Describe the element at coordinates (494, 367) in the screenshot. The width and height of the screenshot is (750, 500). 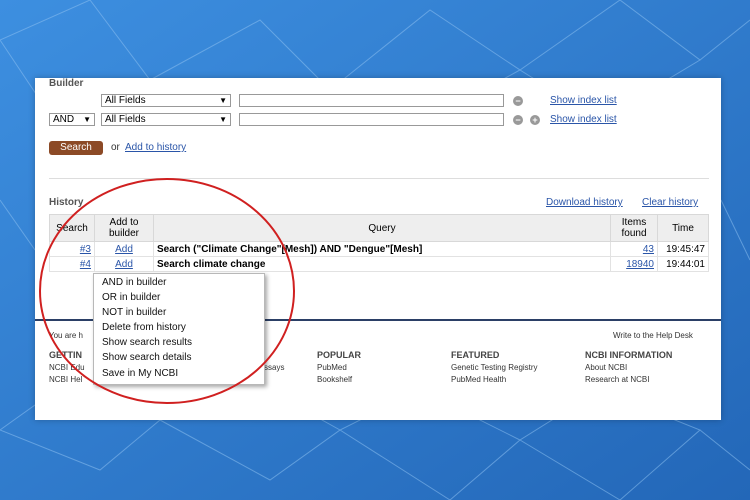
I see `footer-link: Genetic Testing Registry` at that location.